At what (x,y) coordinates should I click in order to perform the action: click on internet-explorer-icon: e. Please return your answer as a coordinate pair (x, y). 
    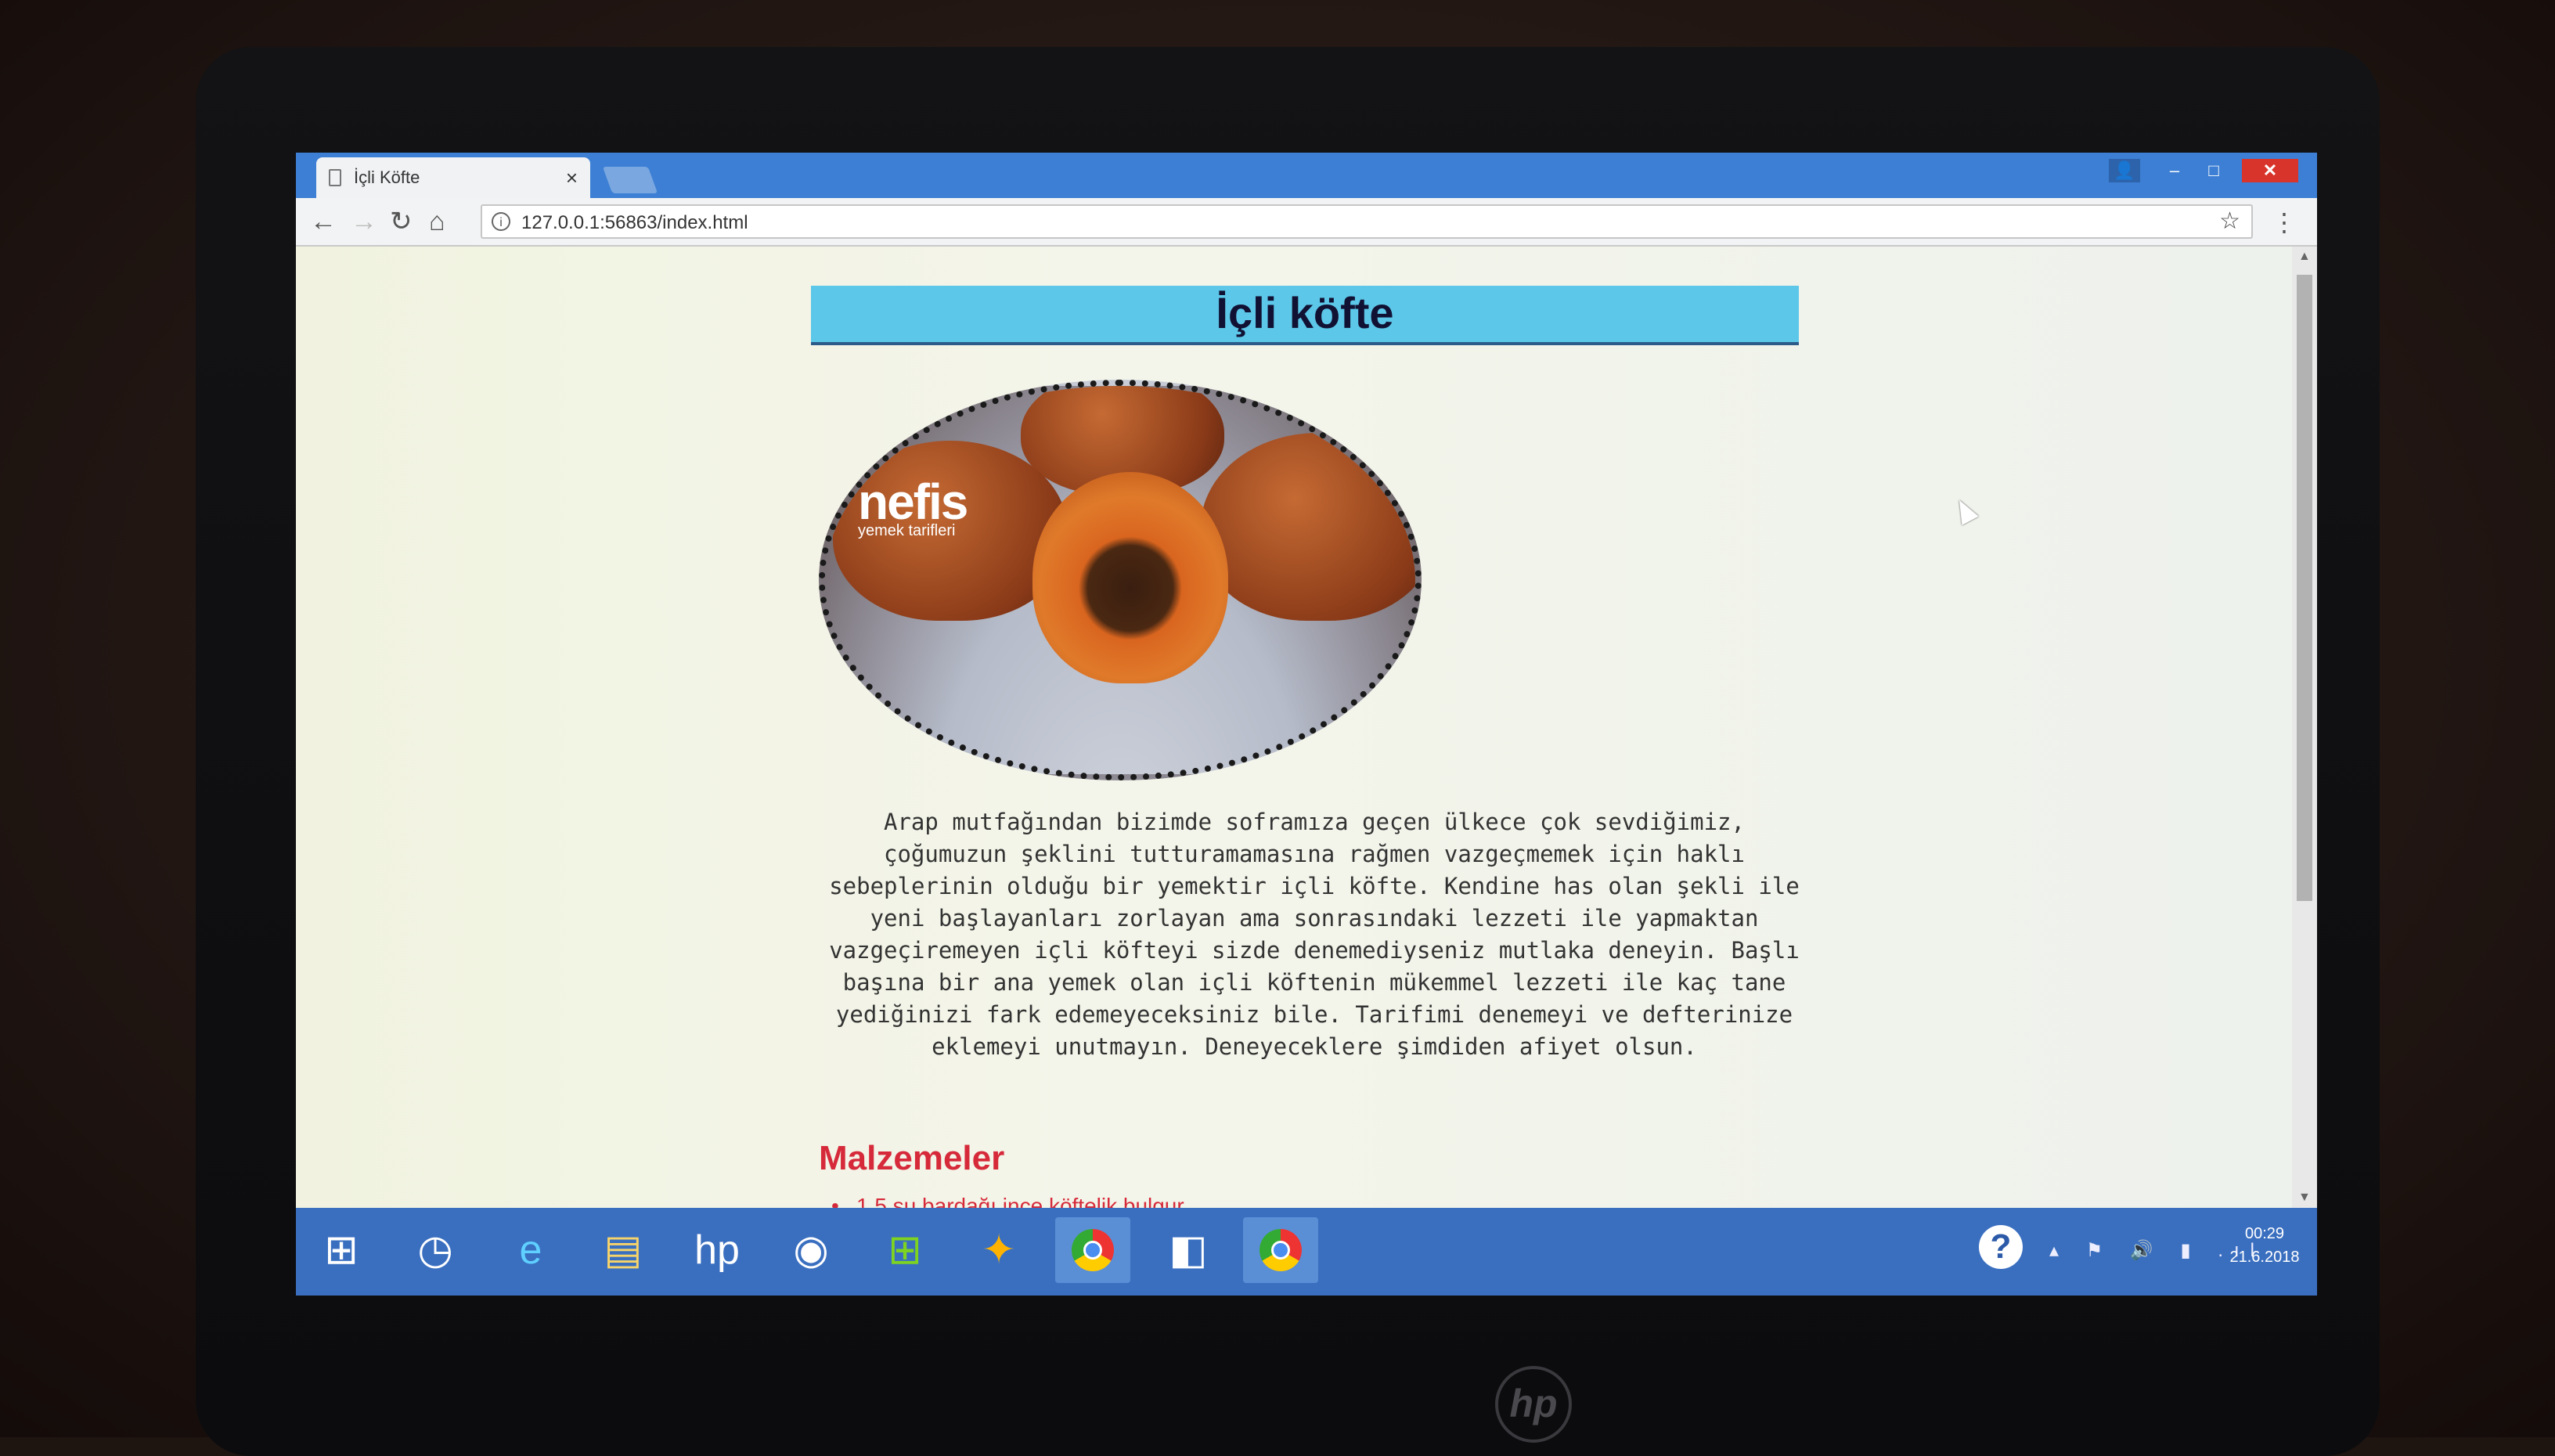
    Looking at the image, I should click on (530, 1250).